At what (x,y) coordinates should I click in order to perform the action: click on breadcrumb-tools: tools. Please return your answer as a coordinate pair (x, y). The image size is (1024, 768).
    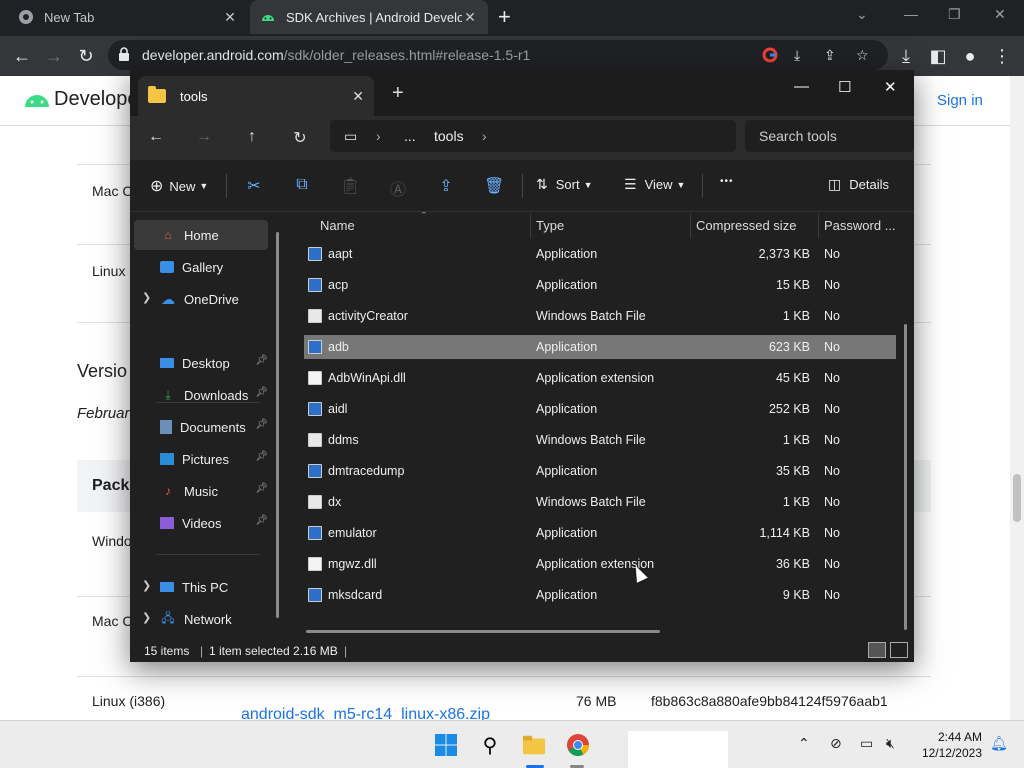
    Looking at the image, I should click on (449, 136).